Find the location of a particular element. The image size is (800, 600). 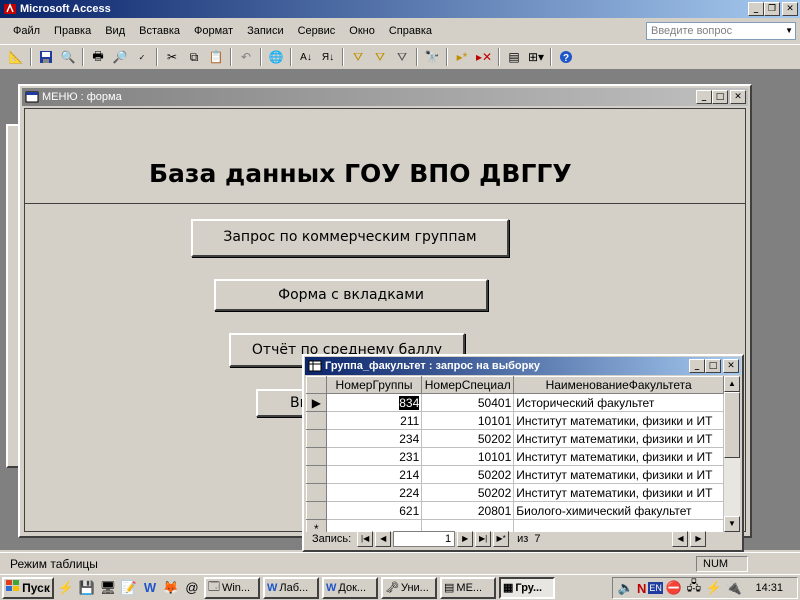

tray-tool-icon: ⚡ is located at coordinates (714, 588).